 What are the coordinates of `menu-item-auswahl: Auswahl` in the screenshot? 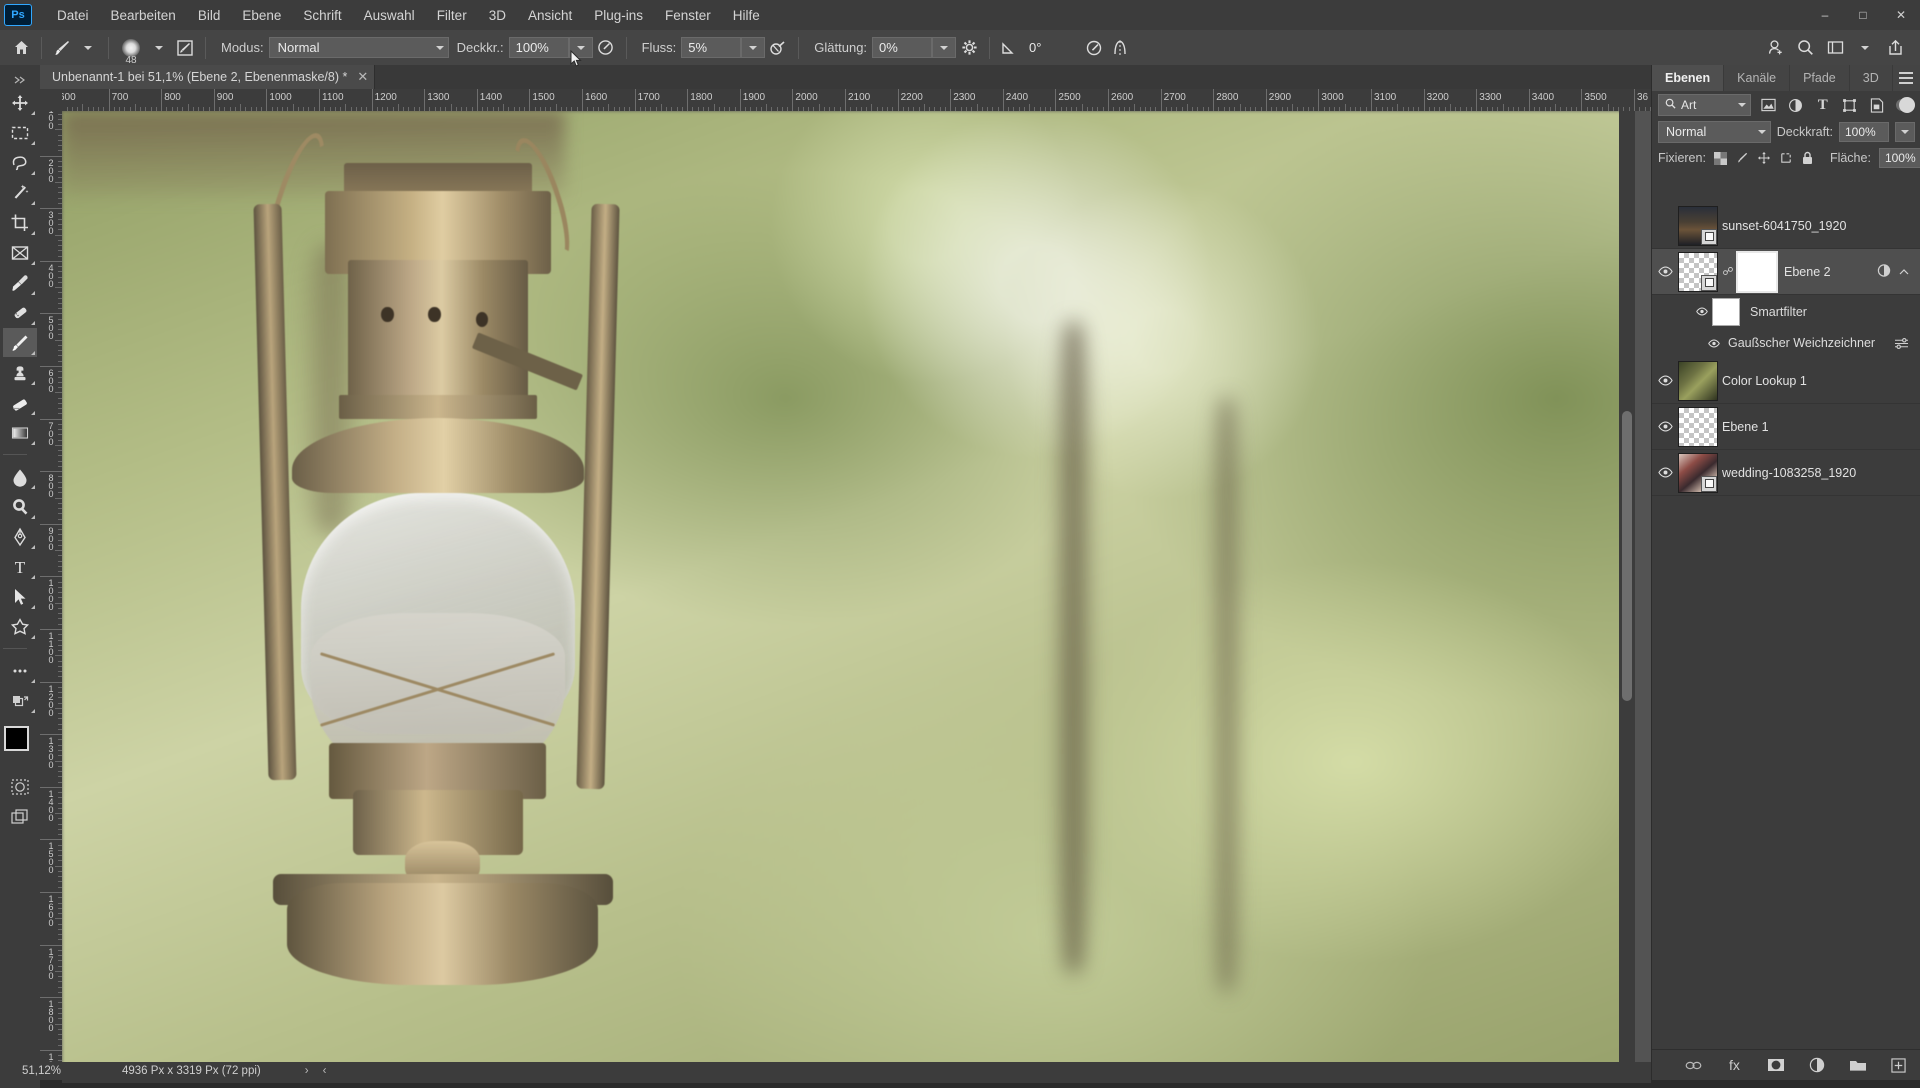 It's located at (389, 15).